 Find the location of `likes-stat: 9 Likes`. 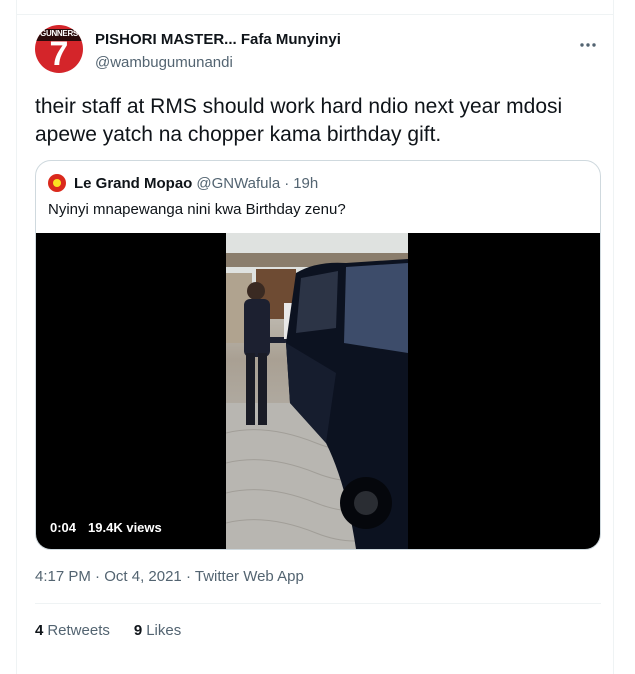

likes-stat: 9 Likes is located at coordinates (157, 630).